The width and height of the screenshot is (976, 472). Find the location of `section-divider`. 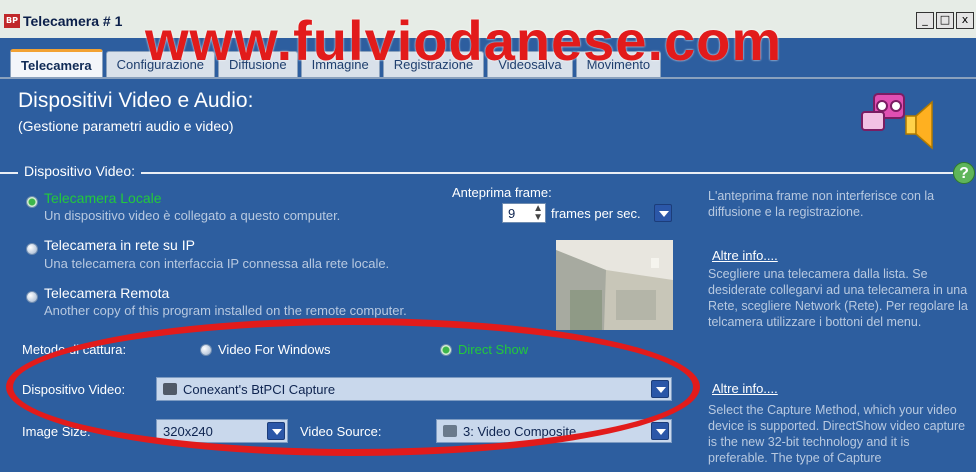

section-divider is located at coordinates (480, 173).